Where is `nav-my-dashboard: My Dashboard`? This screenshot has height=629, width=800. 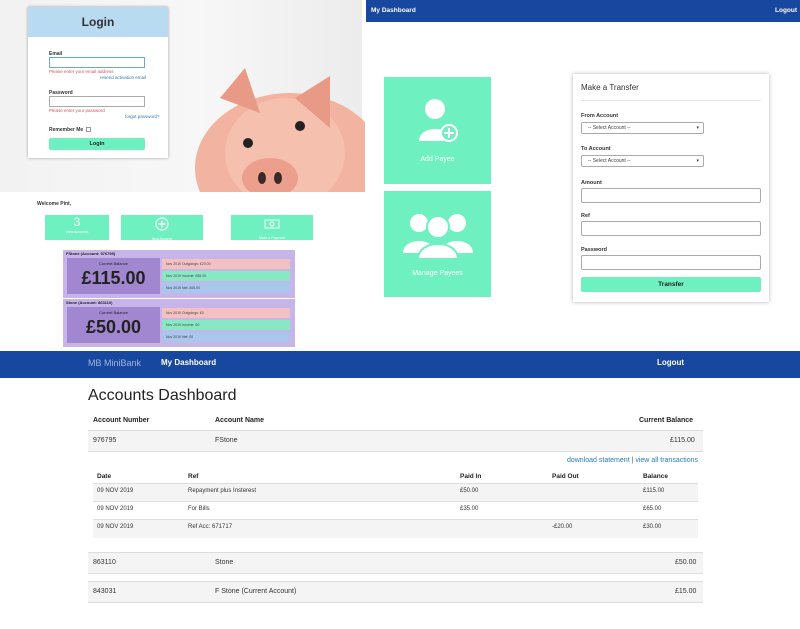 nav-my-dashboard: My Dashboard is located at coordinates (188, 362).